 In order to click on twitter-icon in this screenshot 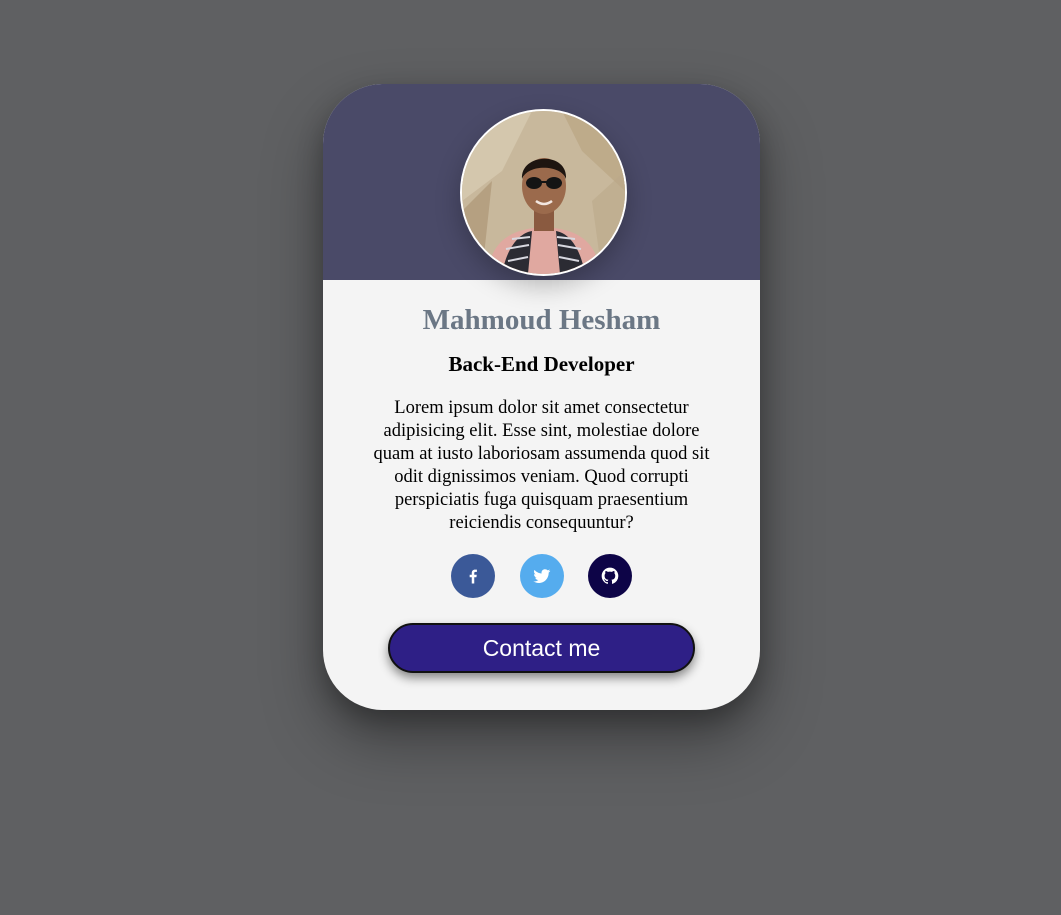, I will do `click(542, 576)`.